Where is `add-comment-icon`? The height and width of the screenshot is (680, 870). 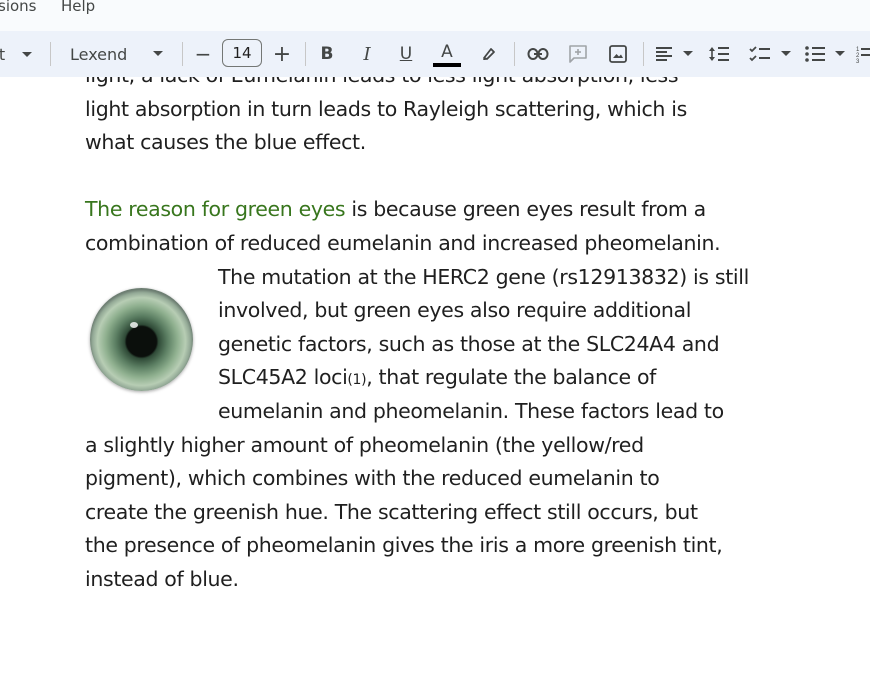 add-comment-icon is located at coordinates (578, 54).